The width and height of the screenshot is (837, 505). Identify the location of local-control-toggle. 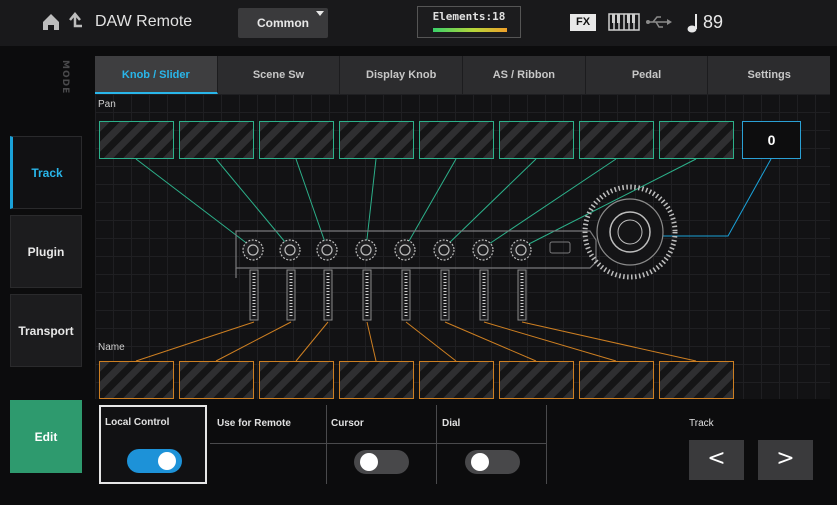
(154, 461).